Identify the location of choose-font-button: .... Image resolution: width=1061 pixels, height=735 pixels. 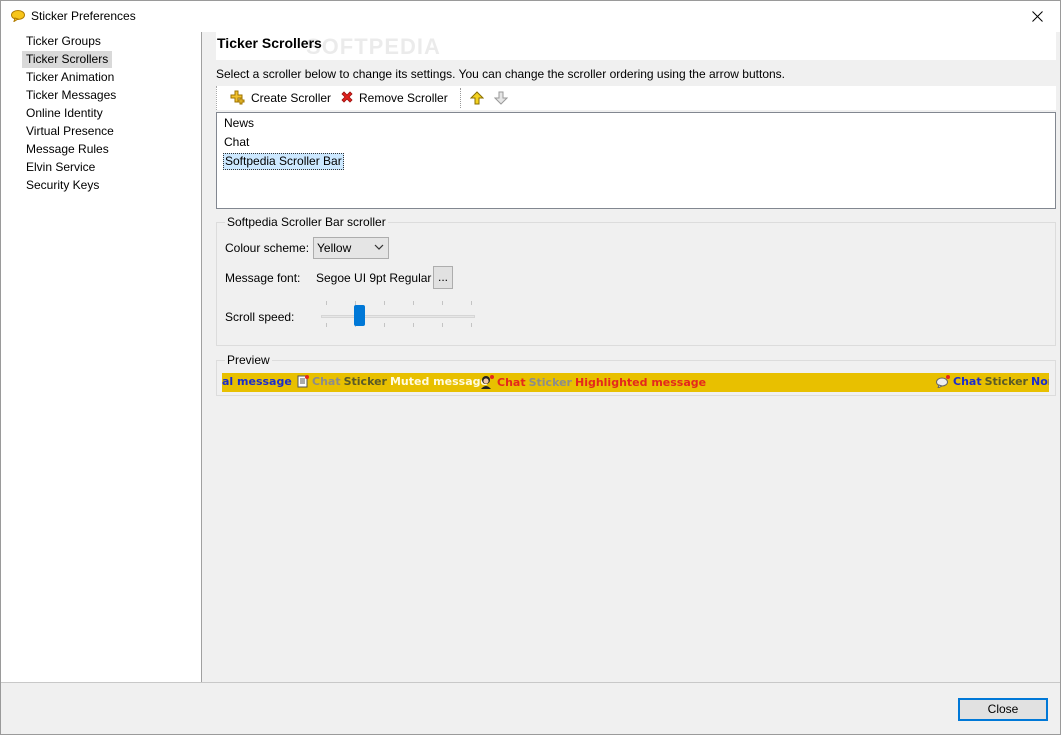
(443, 277).